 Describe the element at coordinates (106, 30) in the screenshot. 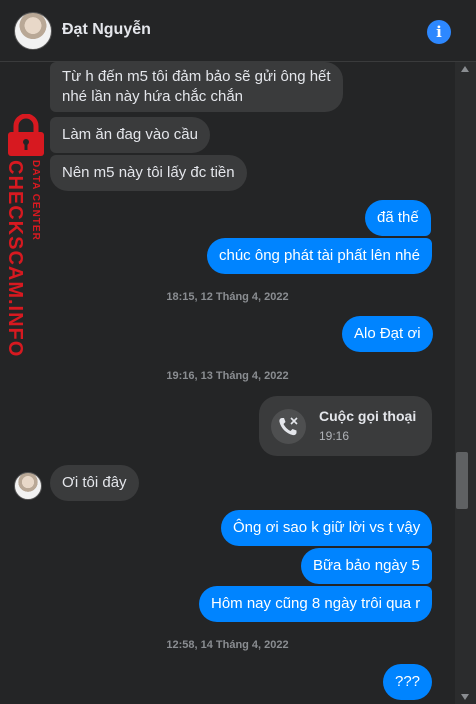

I see `contact-name: Đạt Nguyễn` at that location.